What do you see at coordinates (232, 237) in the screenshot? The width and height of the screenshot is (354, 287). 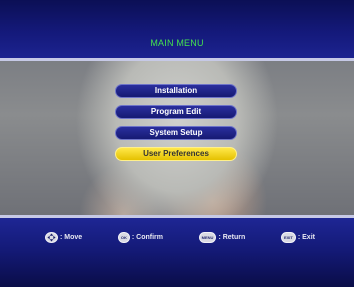 I see `hint-return-label: : Return` at bounding box center [232, 237].